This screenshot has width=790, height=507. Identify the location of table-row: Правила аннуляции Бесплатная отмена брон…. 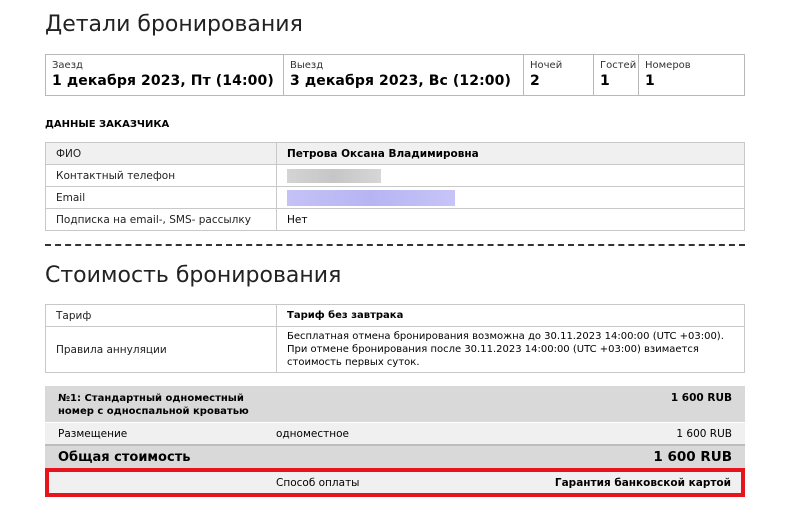
(395, 349).